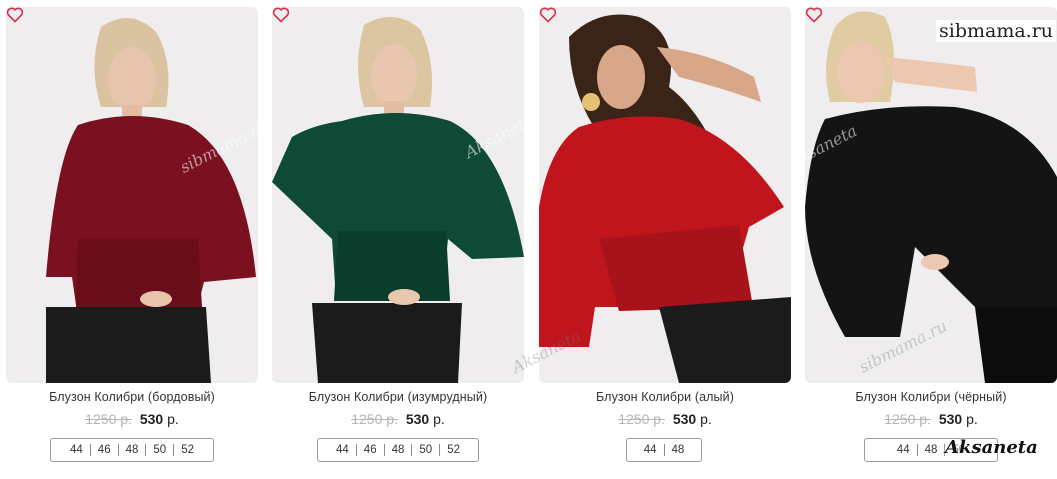 The image size is (1057, 479). What do you see at coordinates (398, 397) in the screenshot?
I see `product-title: Блузон Колибри (изумрудный)` at bounding box center [398, 397].